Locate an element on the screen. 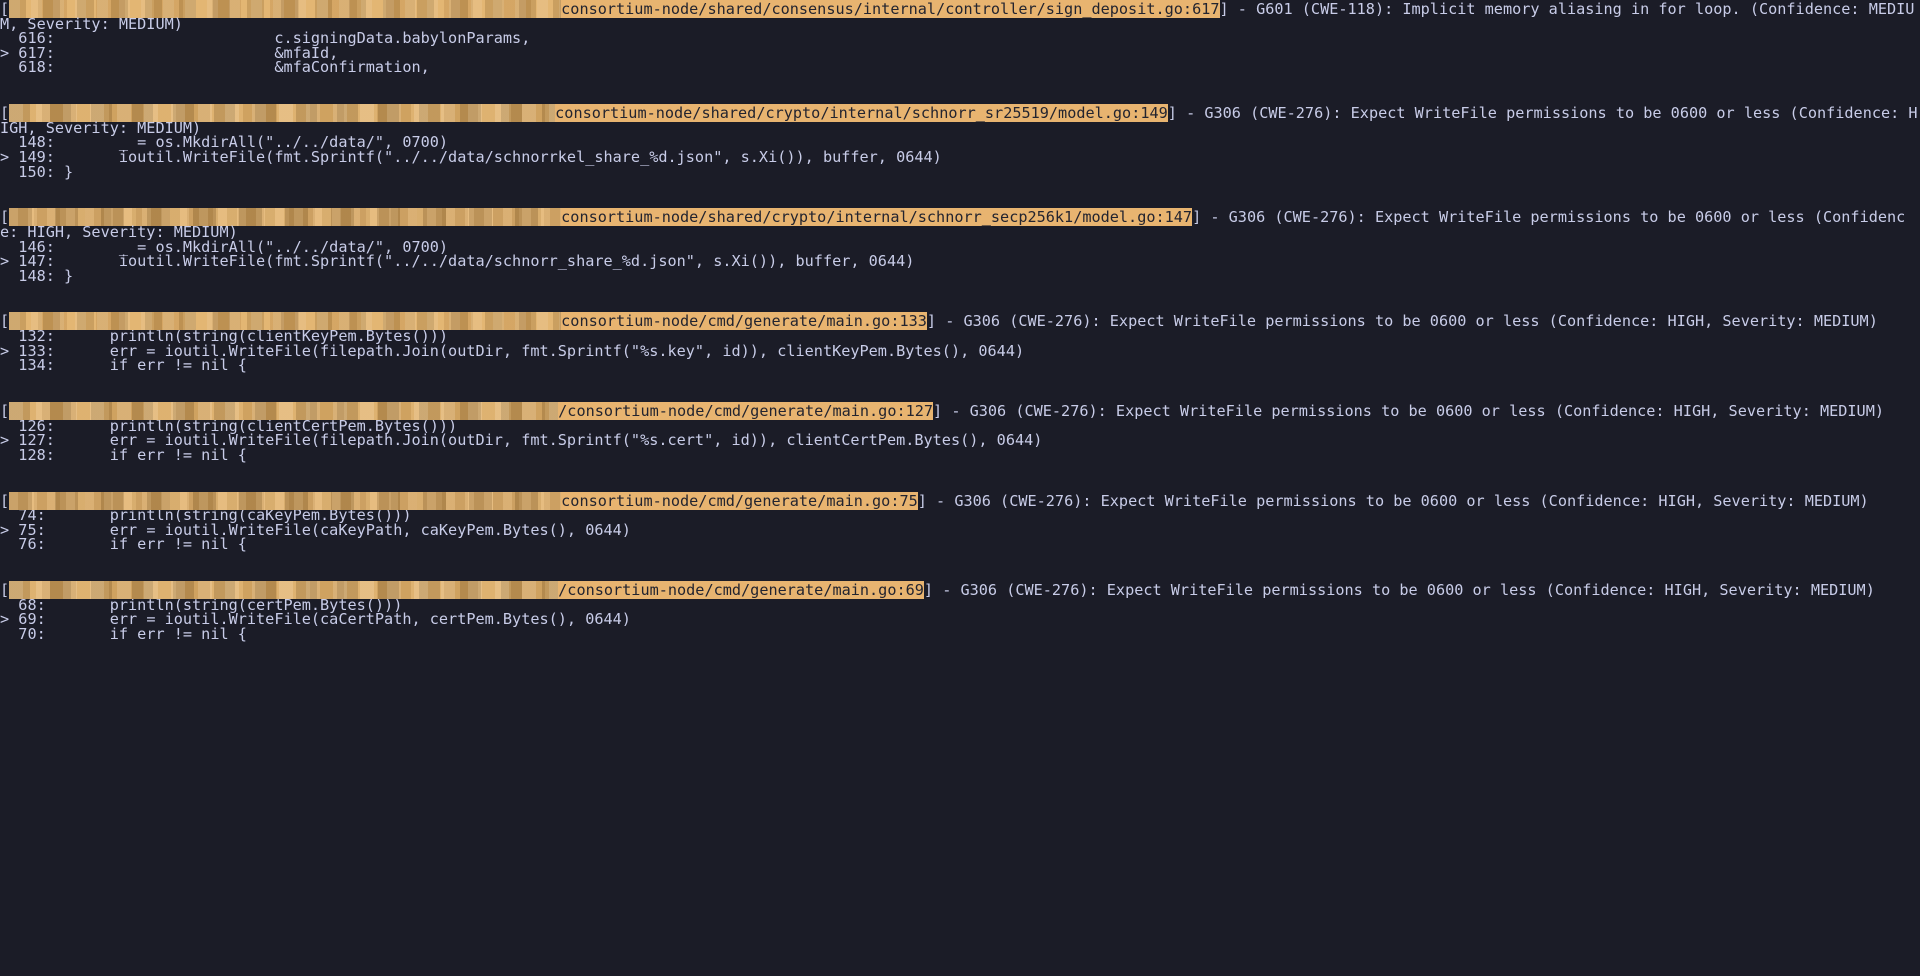 Image resolution: width=1920 pixels, height=976 pixels. code-line-number: 134: is located at coordinates (36, 365).